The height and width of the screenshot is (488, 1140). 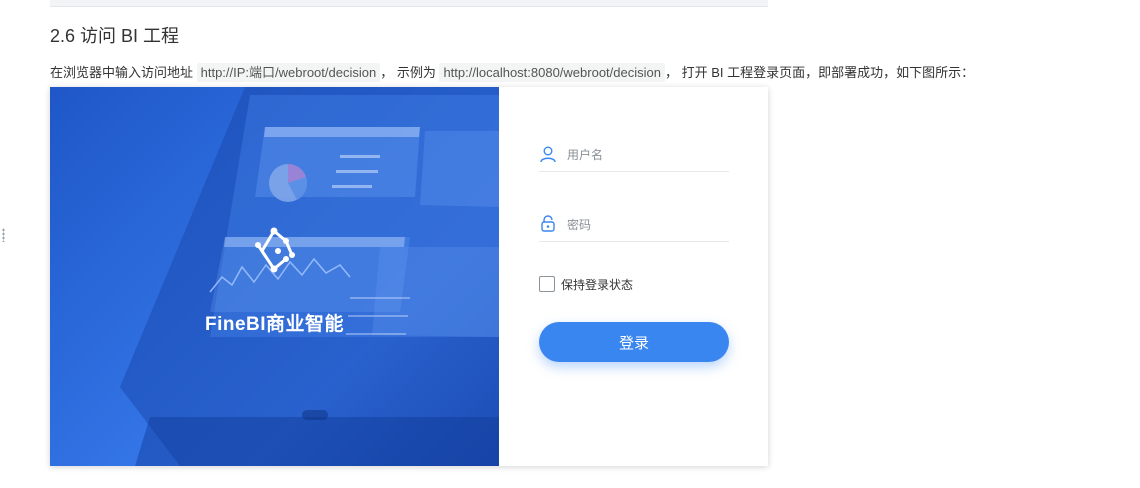 What do you see at coordinates (288, 72) in the screenshot?
I see `address-code: http://IP:端口/webroot/decision` at bounding box center [288, 72].